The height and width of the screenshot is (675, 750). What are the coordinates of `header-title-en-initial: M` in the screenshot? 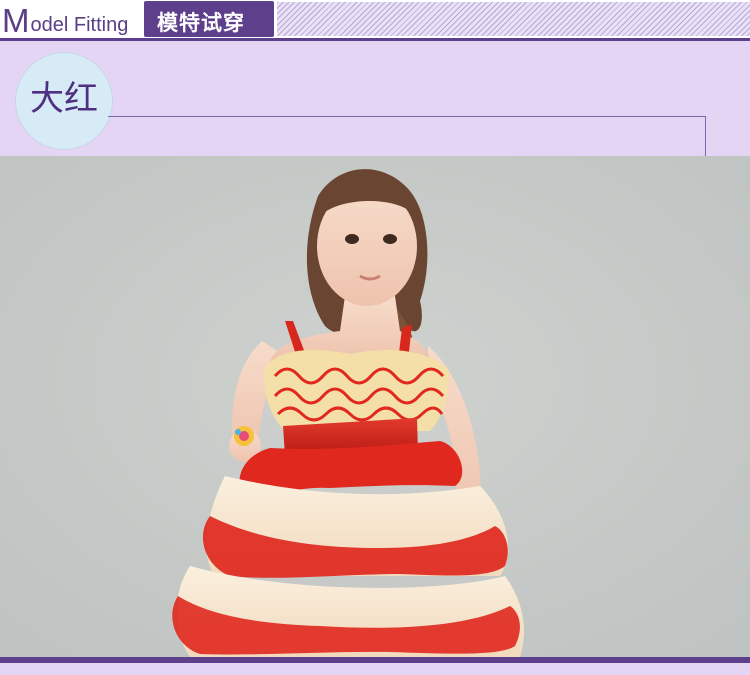 It's located at (16, 20).